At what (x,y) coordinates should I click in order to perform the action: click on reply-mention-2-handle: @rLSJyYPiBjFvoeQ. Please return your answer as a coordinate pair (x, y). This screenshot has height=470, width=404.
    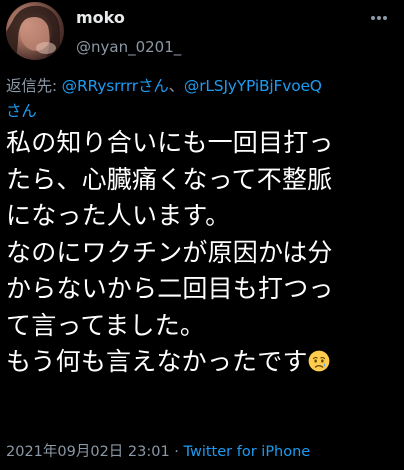
    Looking at the image, I should click on (252, 86).